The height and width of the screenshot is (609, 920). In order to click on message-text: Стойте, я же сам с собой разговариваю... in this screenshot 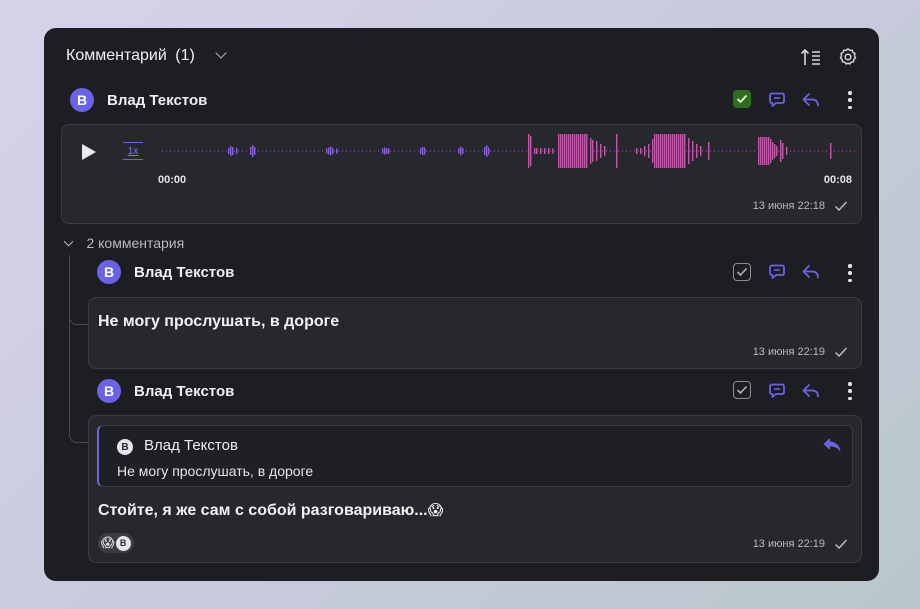, I will do `click(263, 510)`.